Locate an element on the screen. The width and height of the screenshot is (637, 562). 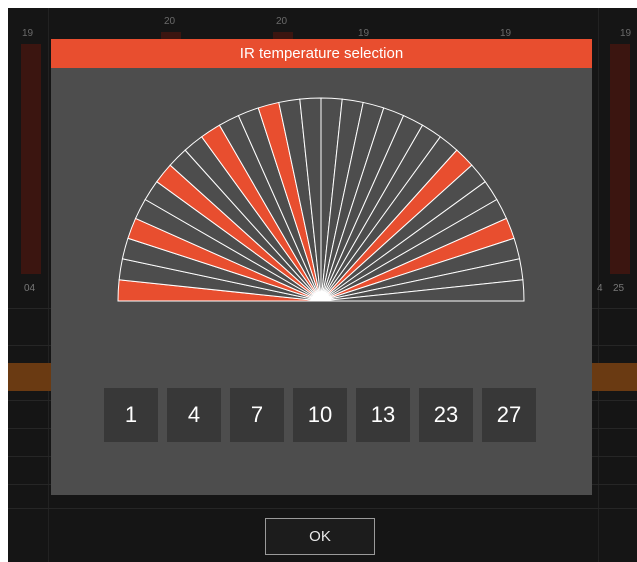
selected-value-box: 27 is located at coordinates (509, 415).